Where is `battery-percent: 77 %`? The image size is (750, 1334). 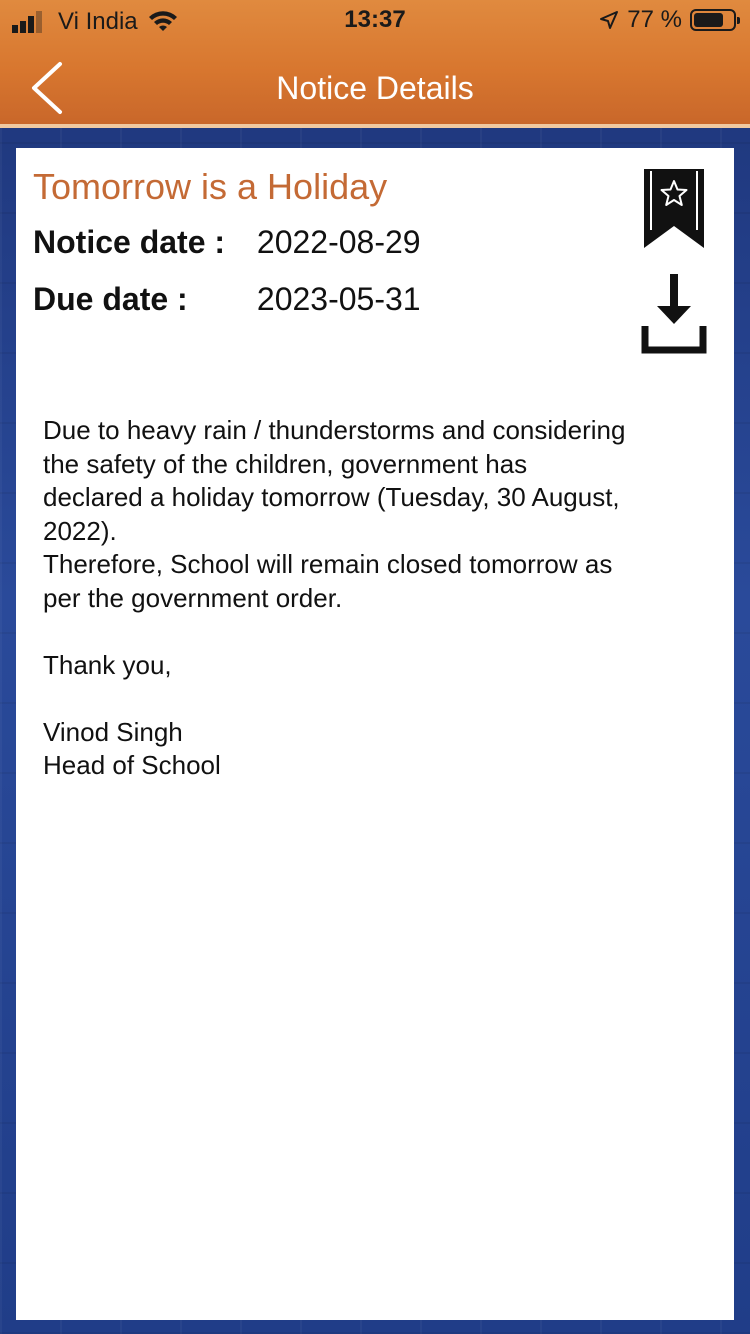
battery-percent: 77 % is located at coordinates (654, 19).